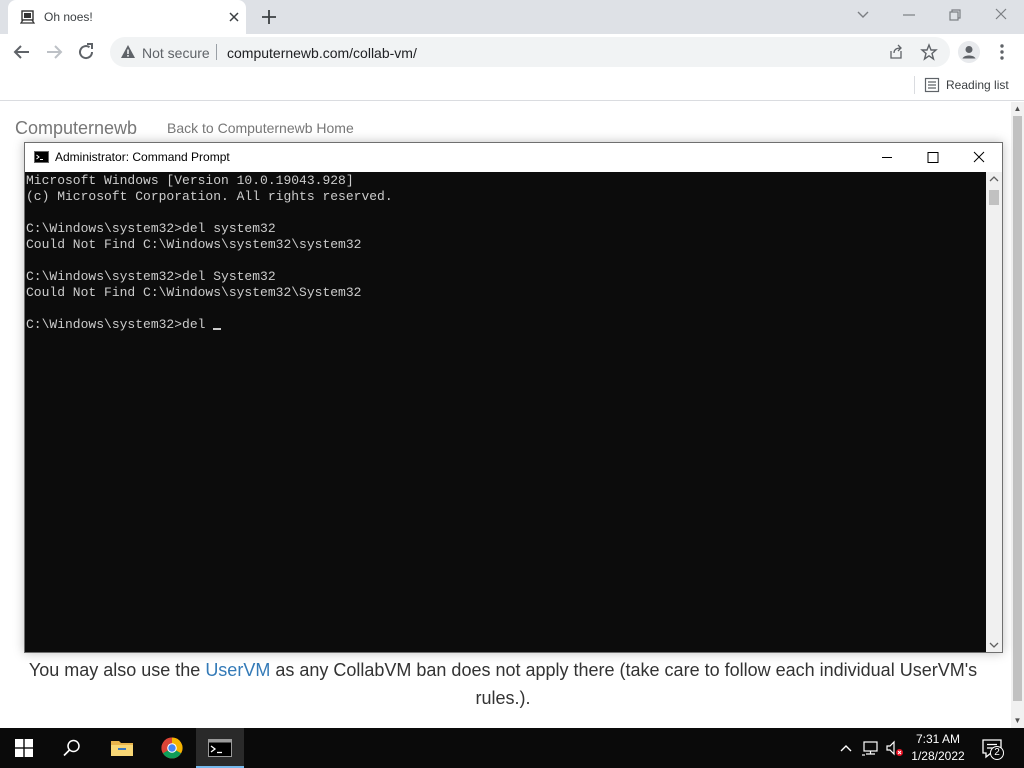  What do you see at coordinates (217, 329) in the screenshot?
I see `console-cursor` at bounding box center [217, 329].